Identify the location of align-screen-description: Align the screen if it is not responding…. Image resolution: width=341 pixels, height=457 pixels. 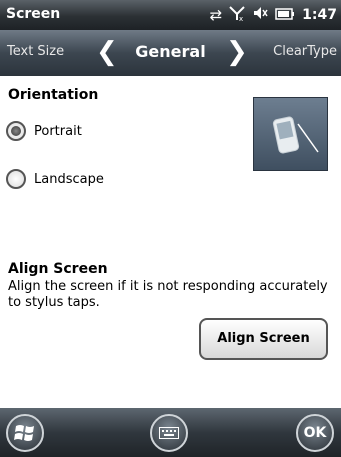
(168, 294).